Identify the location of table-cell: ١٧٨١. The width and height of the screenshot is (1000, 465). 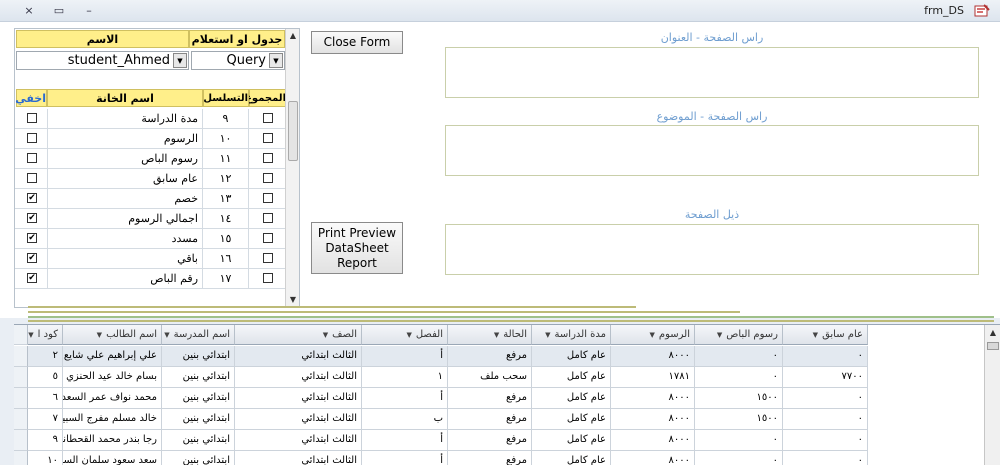
(653, 377).